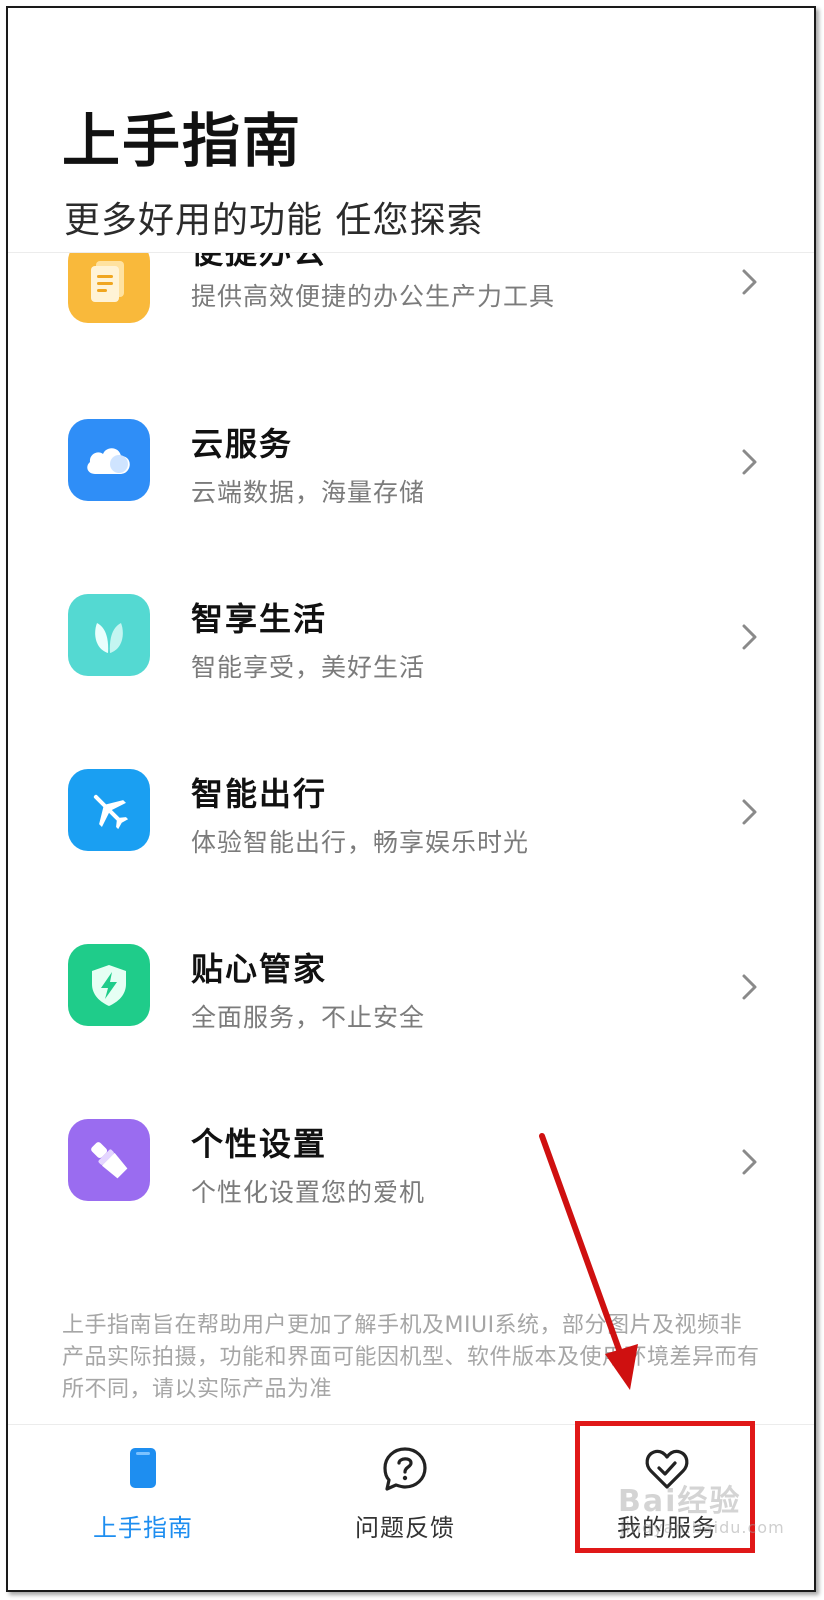 Image resolution: width=824 pixels, height=1600 pixels. Describe the element at coordinates (109, 985) in the screenshot. I see `shield-bolt-icon` at that location.